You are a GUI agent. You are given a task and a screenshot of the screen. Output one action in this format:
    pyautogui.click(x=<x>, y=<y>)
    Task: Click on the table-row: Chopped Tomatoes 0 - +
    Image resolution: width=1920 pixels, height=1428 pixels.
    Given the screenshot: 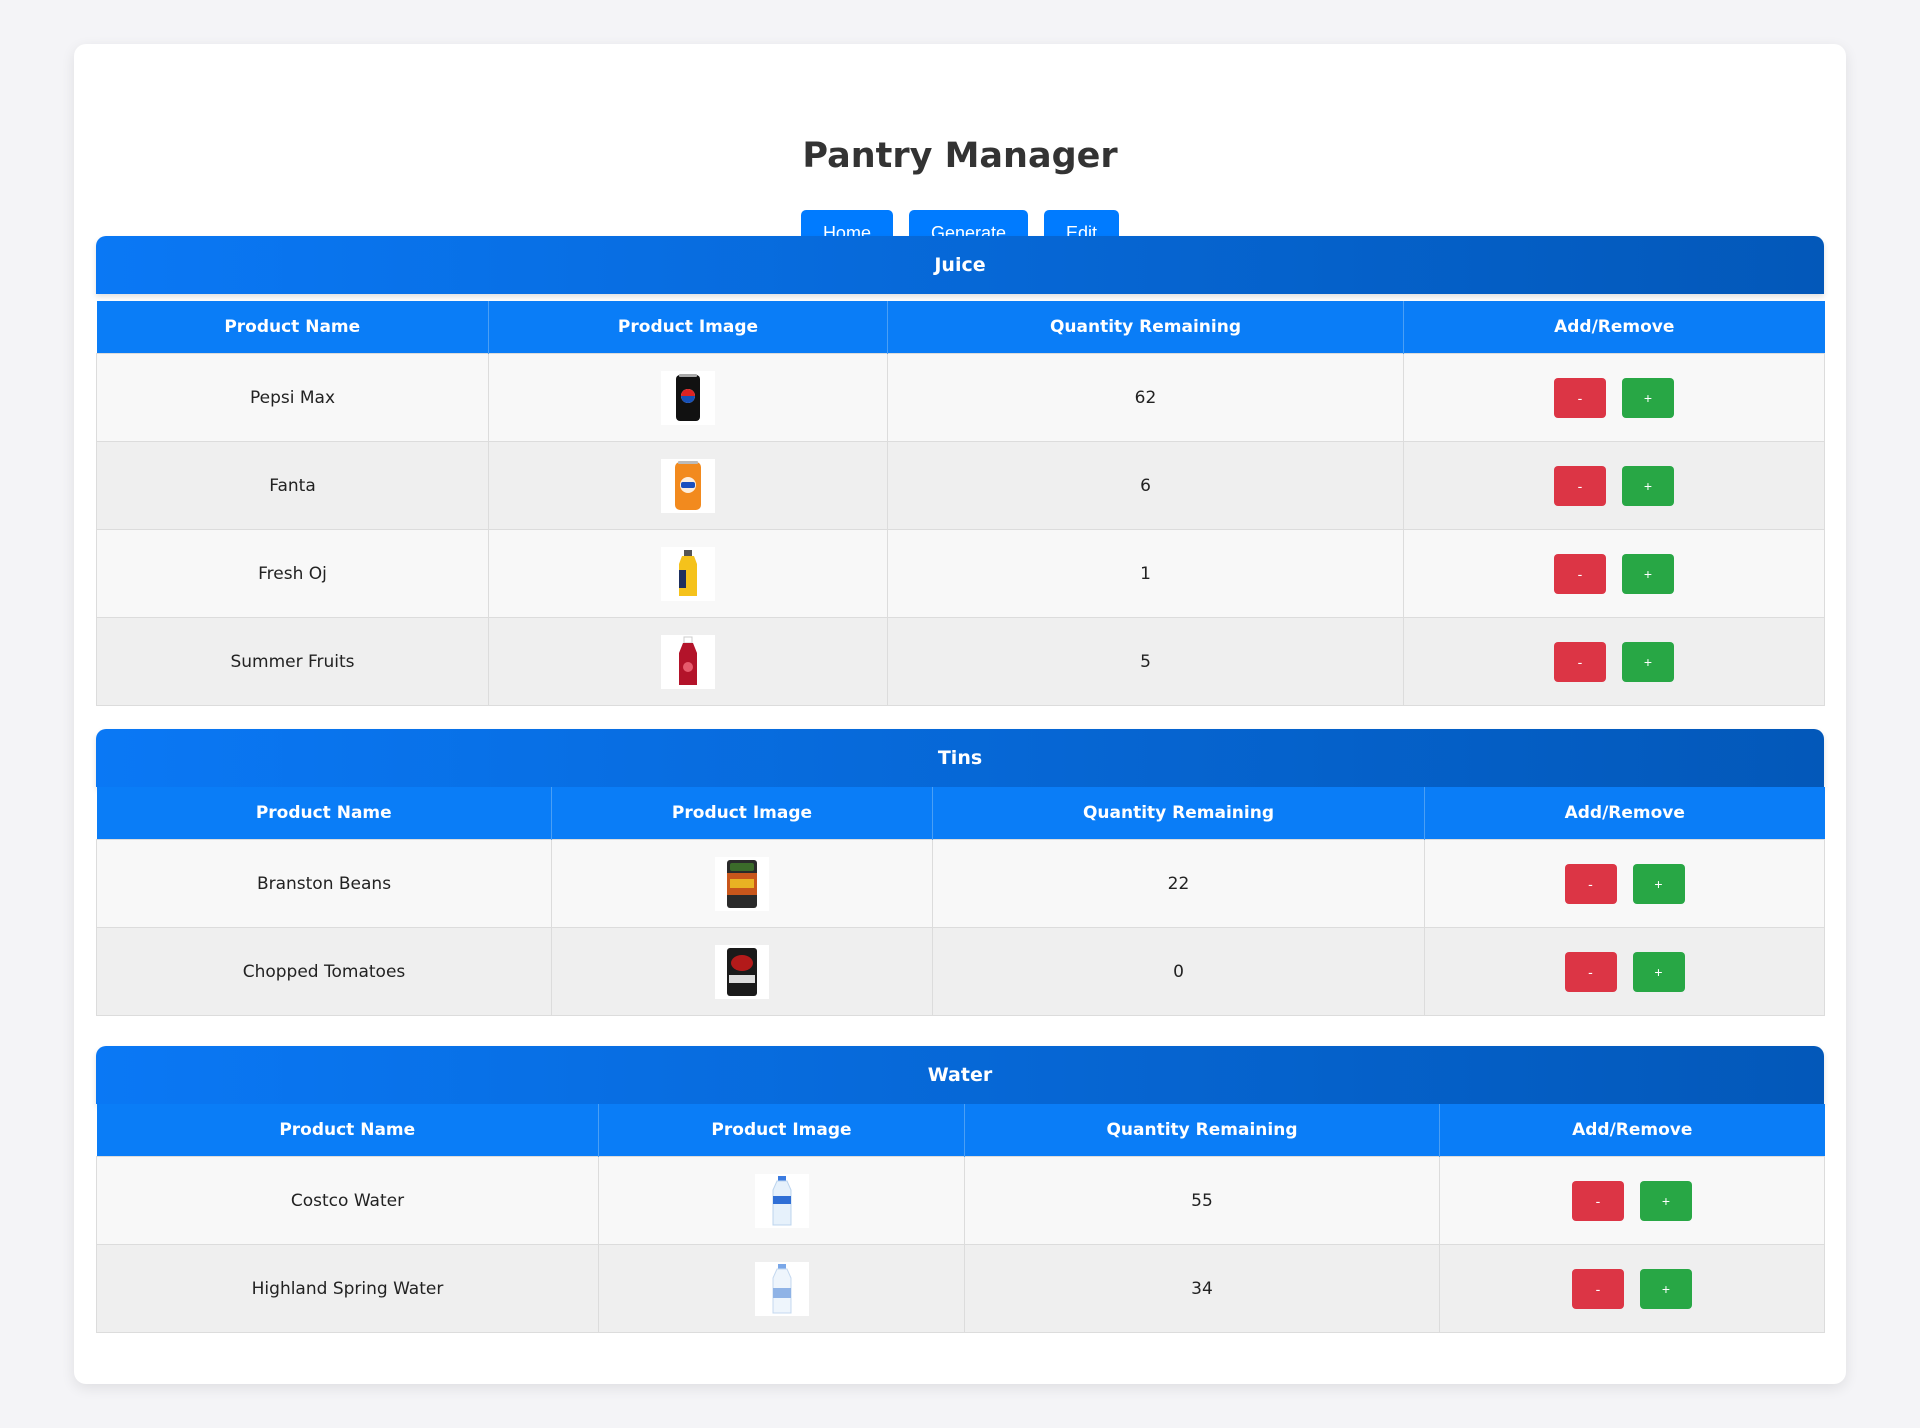 What is the action you would take?
    pyautogui.click(x=960, y=971)
    